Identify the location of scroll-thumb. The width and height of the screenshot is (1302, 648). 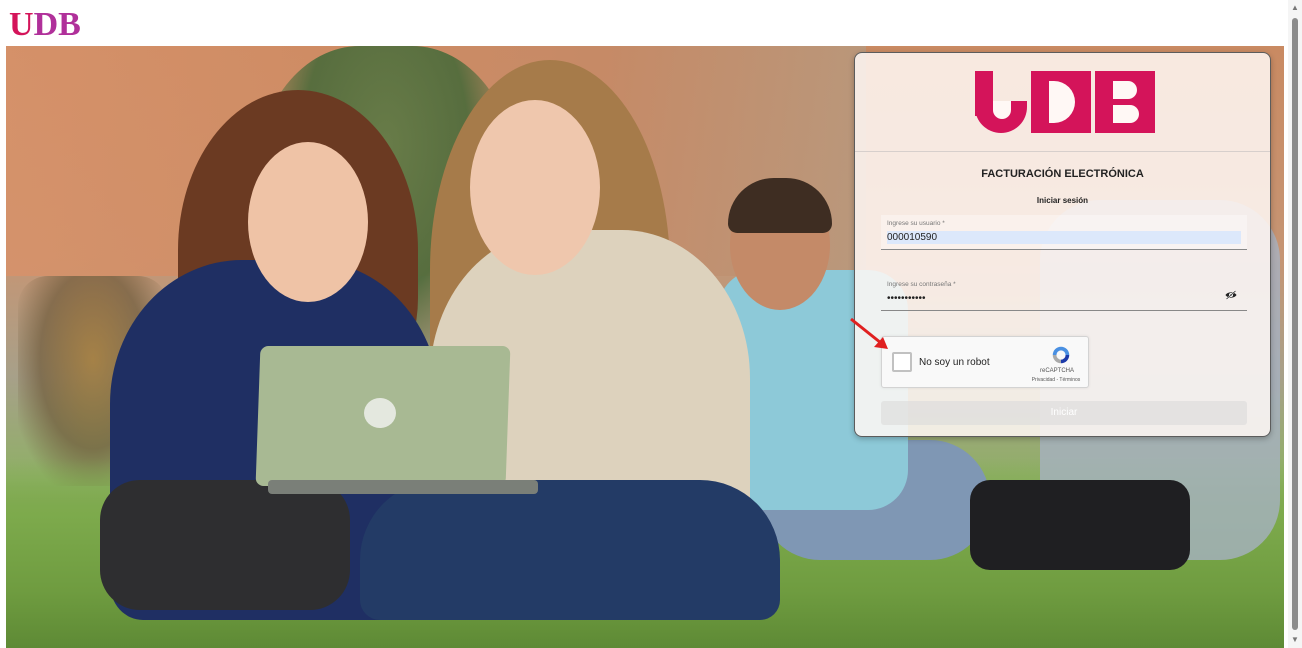
(1295, 324).